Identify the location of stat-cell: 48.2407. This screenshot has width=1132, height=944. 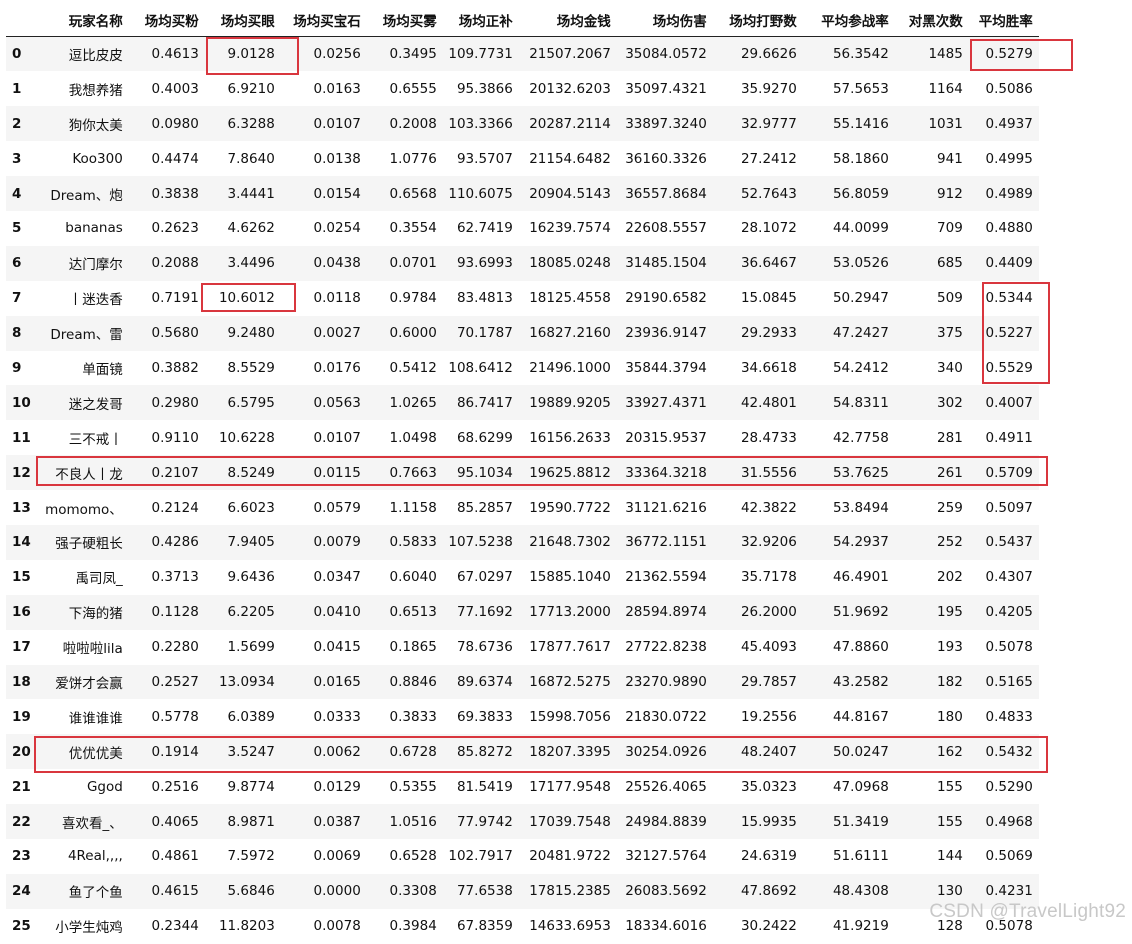
(768, 751).